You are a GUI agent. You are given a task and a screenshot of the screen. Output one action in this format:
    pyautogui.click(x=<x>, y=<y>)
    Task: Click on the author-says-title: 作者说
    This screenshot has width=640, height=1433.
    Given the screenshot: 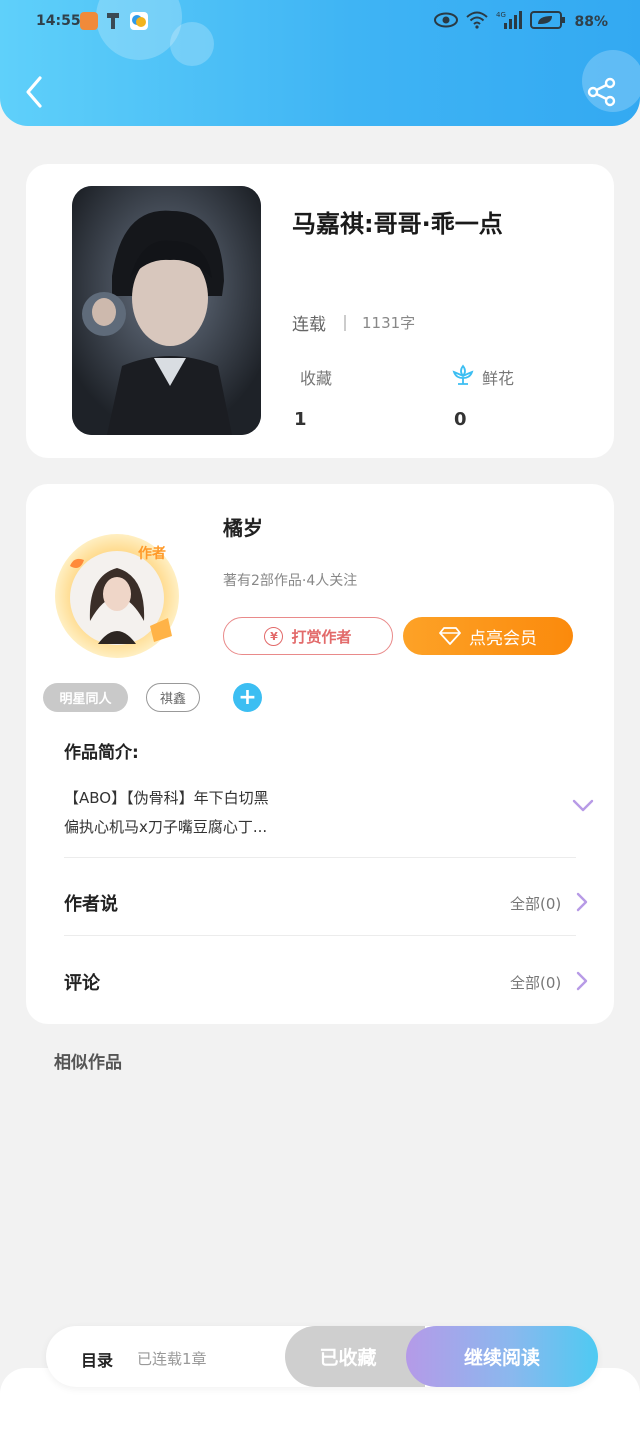 What is the action you would take?
    pyautogui.click(x=91, y=904)
    